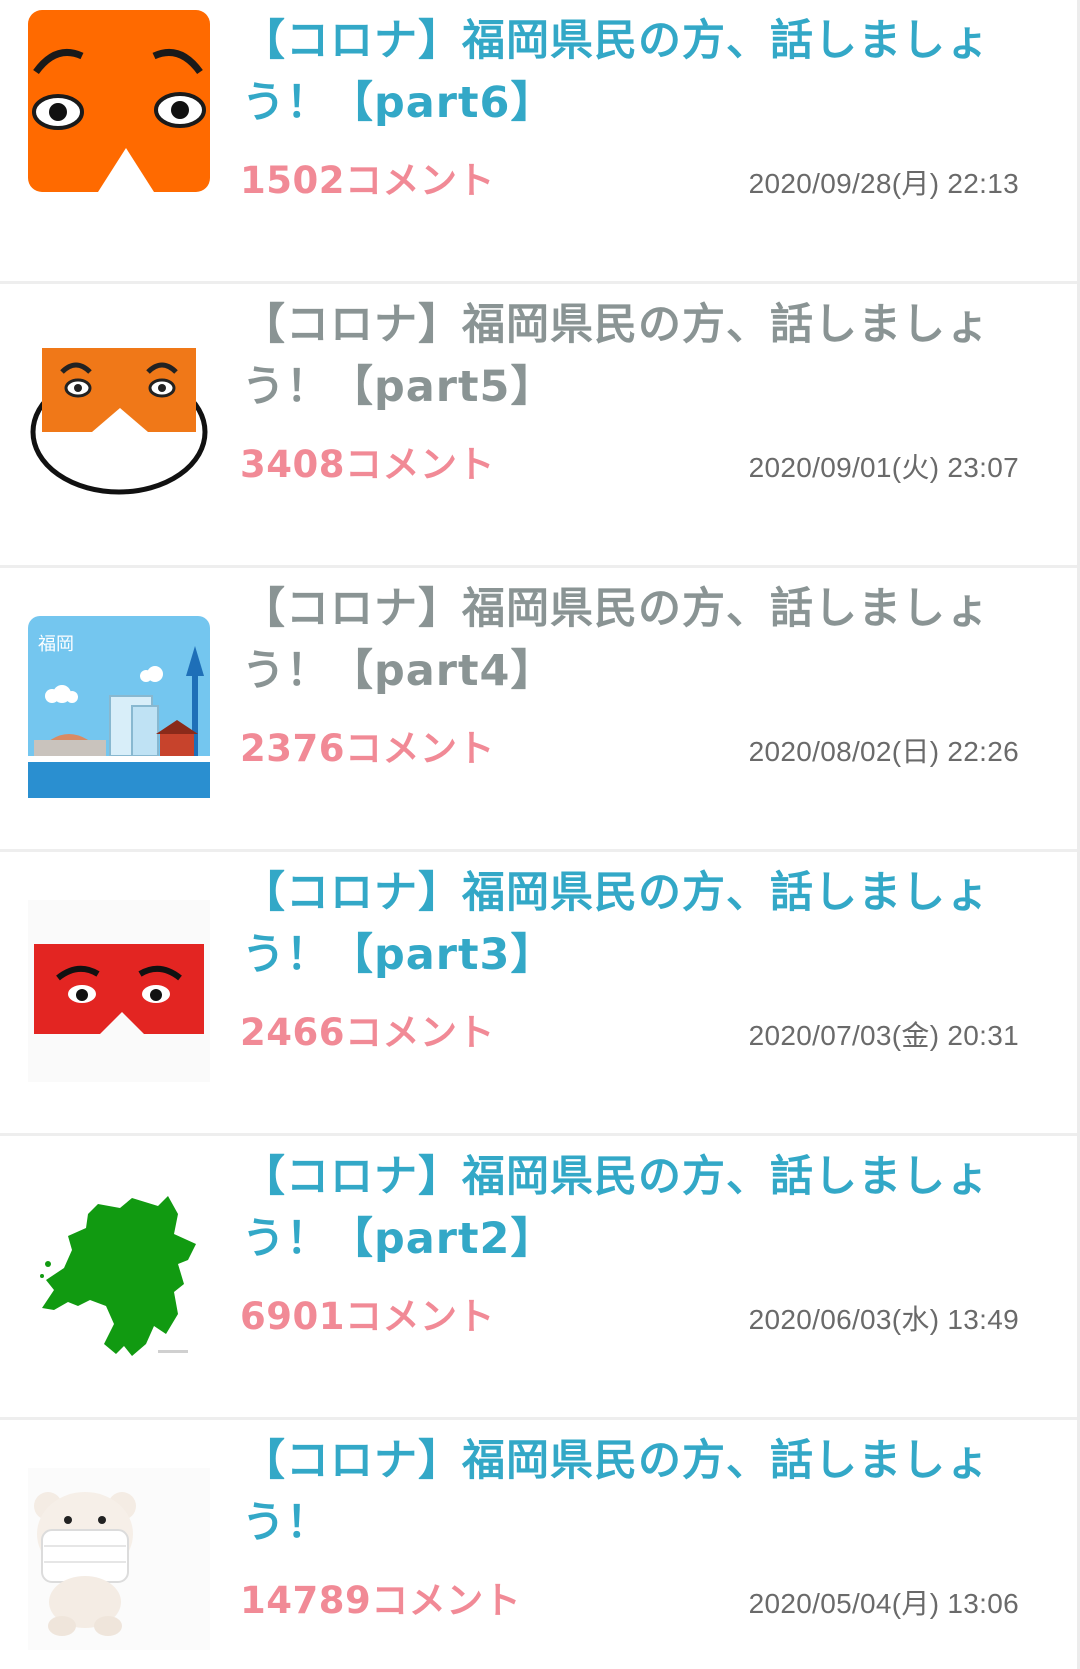 This screenshot has height=1669, width=1080. I want to click on comment-count: 14789コメント, so click(381, 1600).